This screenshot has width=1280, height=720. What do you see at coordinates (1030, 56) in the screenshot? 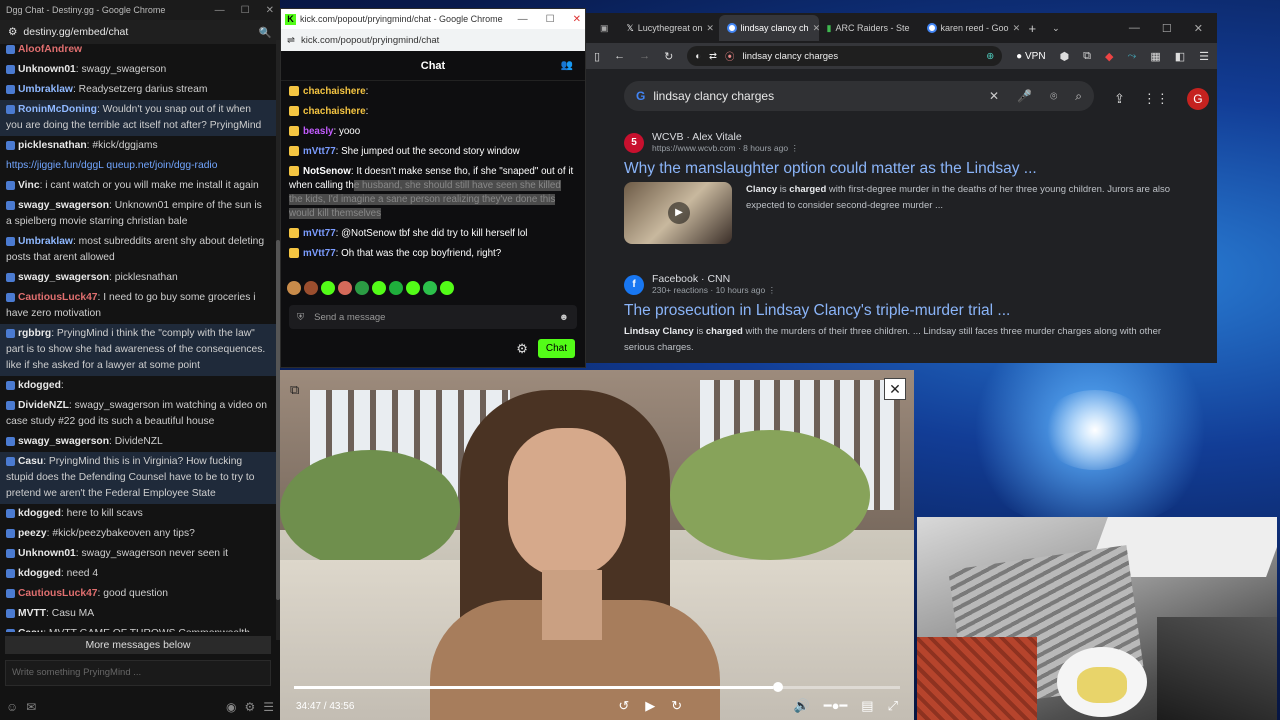
I see `vpn-button: ● VPN` at bounding box center [1030, 56].